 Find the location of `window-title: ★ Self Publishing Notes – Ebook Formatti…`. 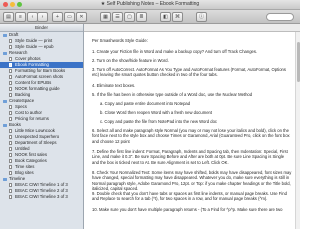

window-title: ★ Self Publishing Notes – Ebook Formatti… is located at coordinates (150, 4).